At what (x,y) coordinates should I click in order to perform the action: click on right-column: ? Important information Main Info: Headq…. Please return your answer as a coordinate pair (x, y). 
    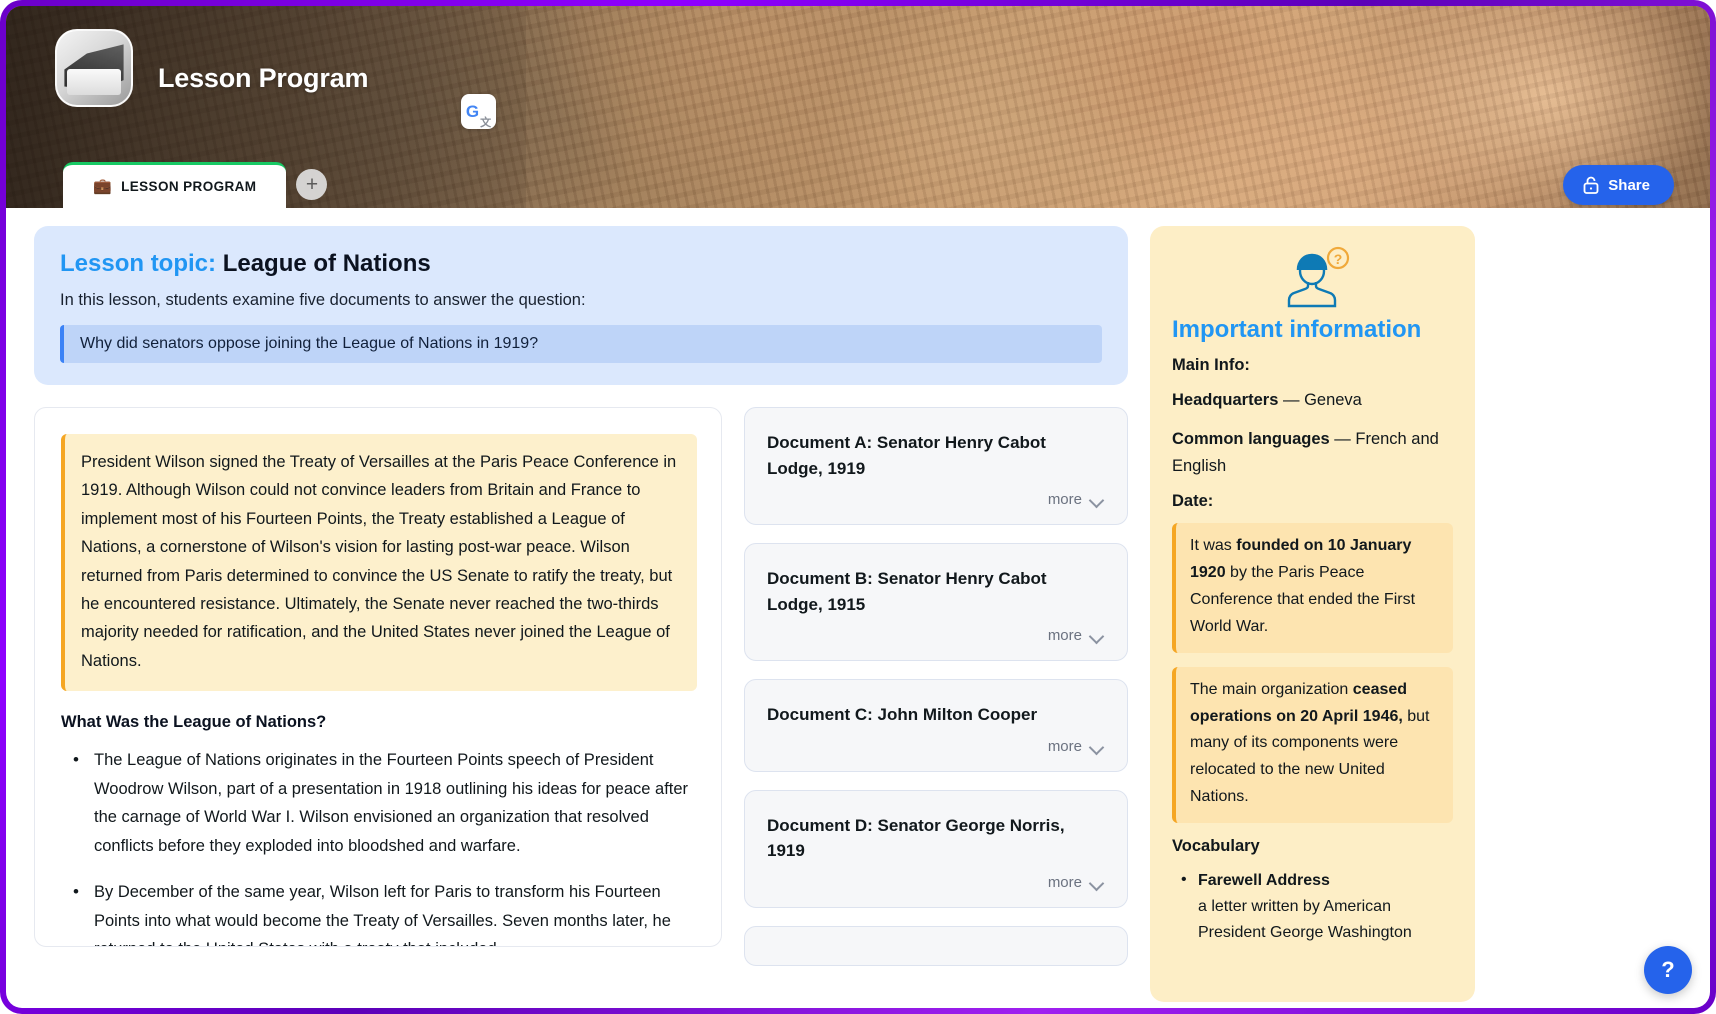
    Looking at the image, I should click on (1312, 617).